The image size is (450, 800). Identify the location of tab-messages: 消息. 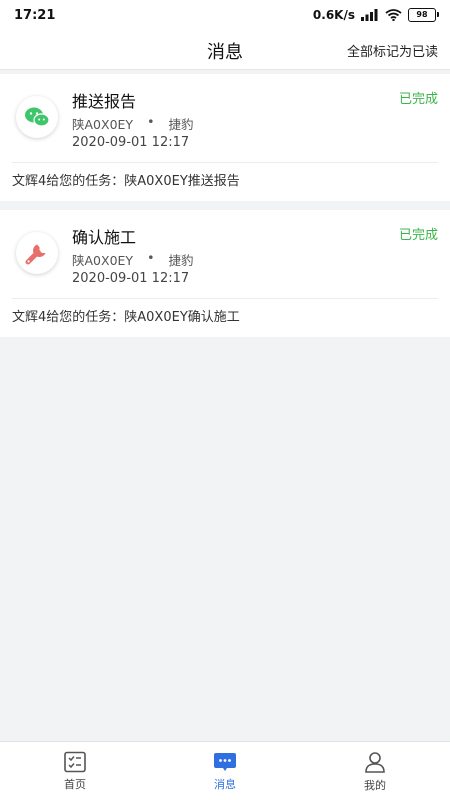
(225, 771).